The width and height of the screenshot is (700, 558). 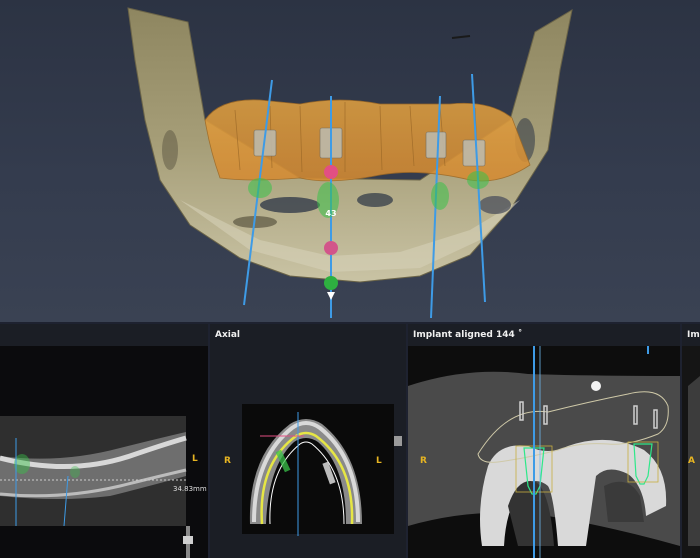 I want to click on axial-panel: Axial R L, so click(x=308, y=441).